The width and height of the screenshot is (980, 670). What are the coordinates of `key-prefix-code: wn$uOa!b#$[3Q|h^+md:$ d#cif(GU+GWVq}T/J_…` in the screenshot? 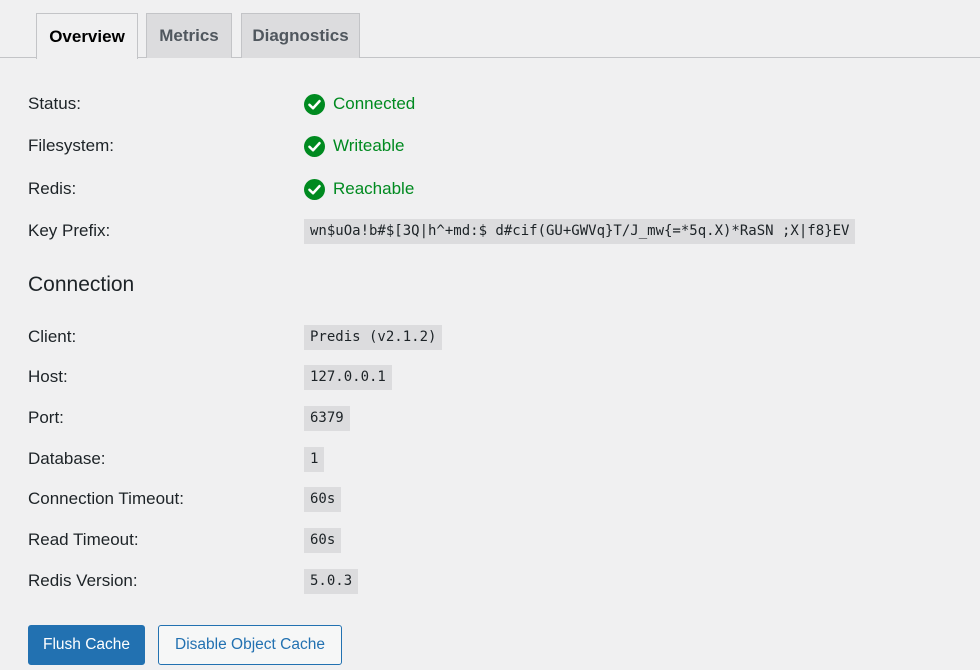 It's located at (580, 231).